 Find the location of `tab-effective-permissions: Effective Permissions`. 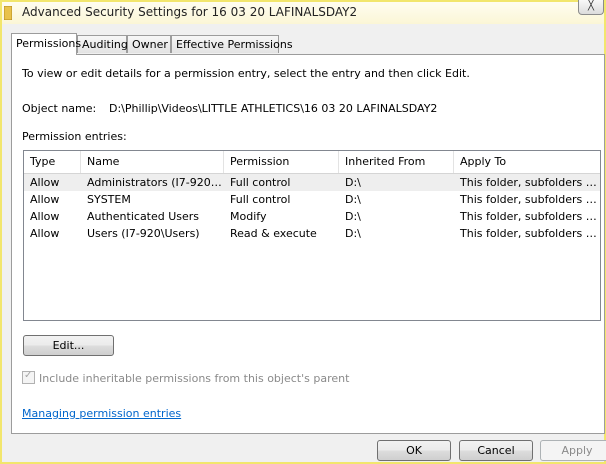

tab-effective-permissions: Effective Permissions is located at coordinates (232, 44).